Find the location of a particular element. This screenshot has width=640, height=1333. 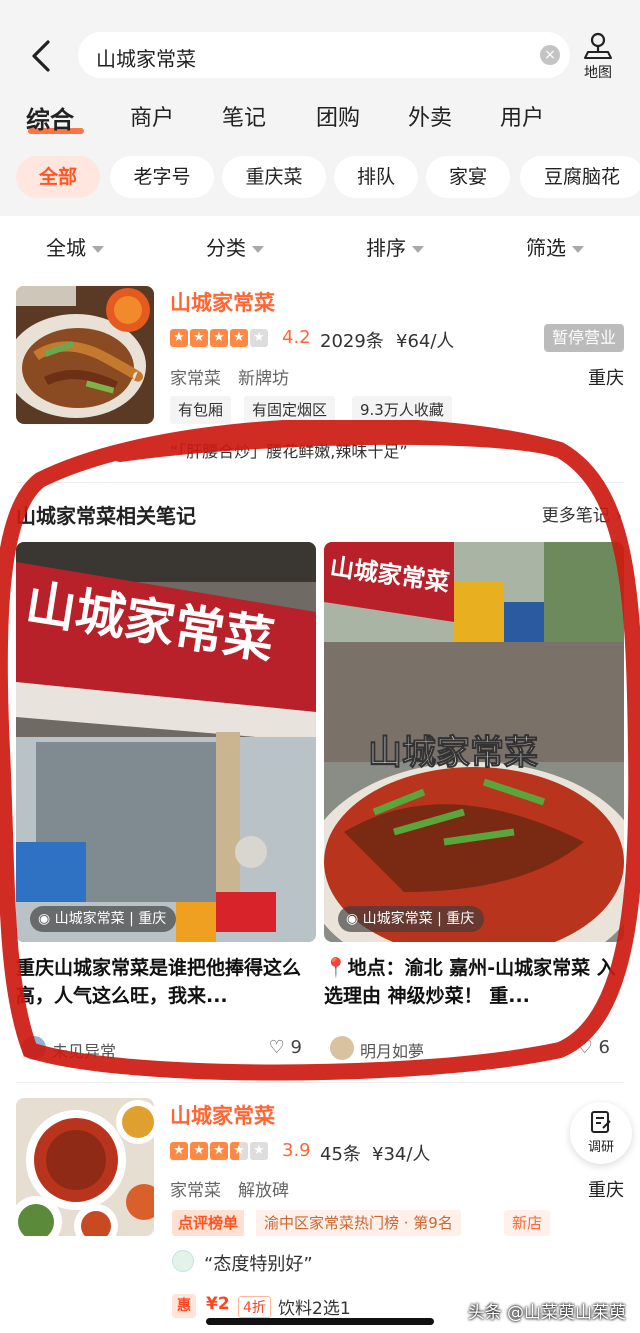

shop-tag: 9.3万人收藏 is located at coordinates (402, 410).